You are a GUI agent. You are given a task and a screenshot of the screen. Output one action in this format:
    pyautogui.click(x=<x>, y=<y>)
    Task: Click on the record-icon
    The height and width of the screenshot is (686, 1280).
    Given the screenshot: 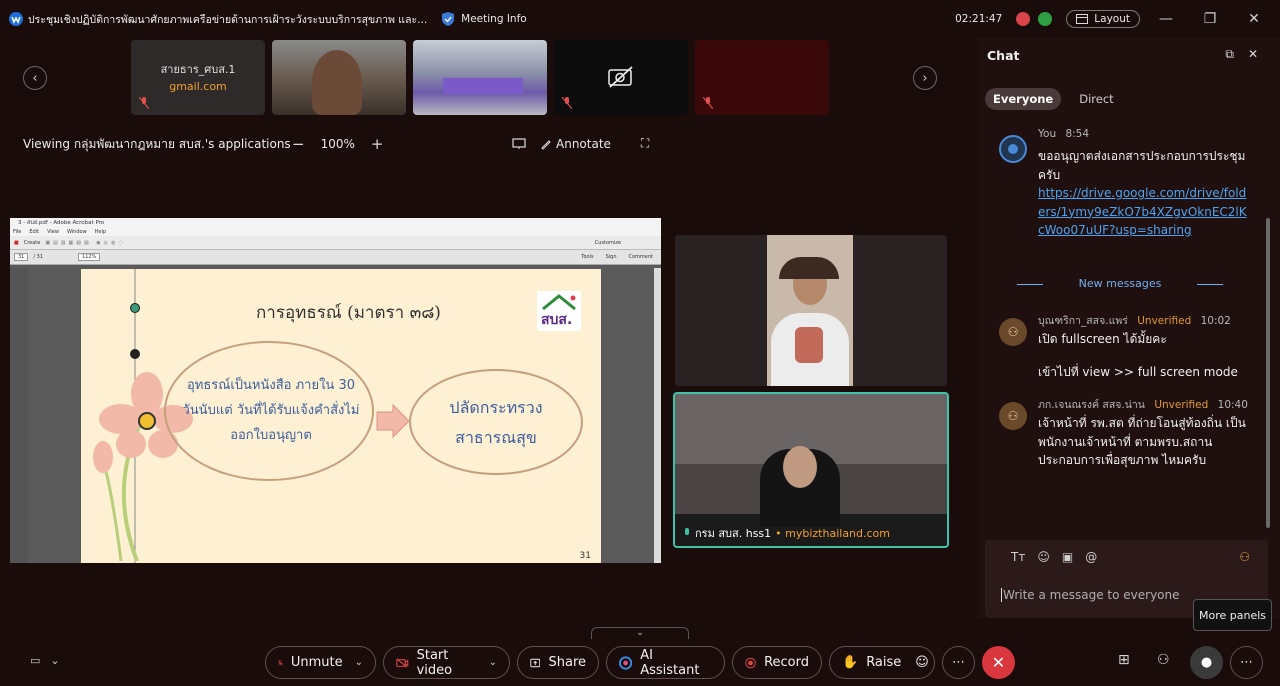 What is the action you would take?
    pyautogui.click(x=750, y=662)
    